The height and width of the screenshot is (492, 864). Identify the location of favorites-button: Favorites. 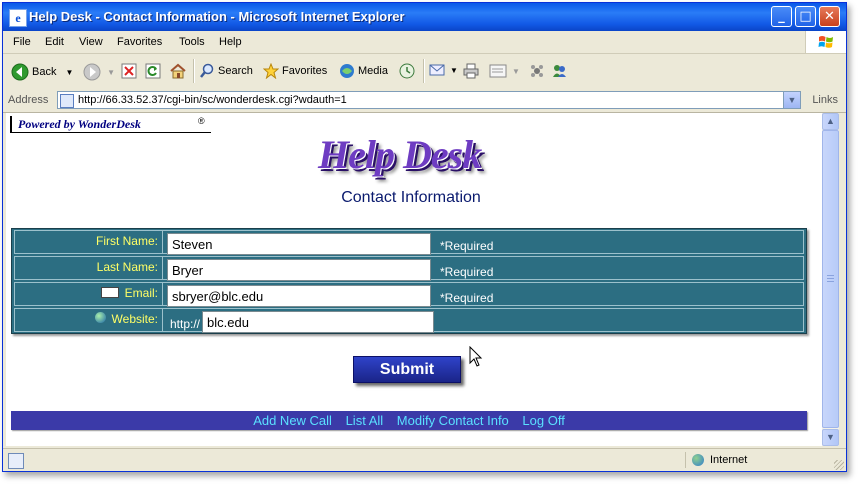
(295, 71).